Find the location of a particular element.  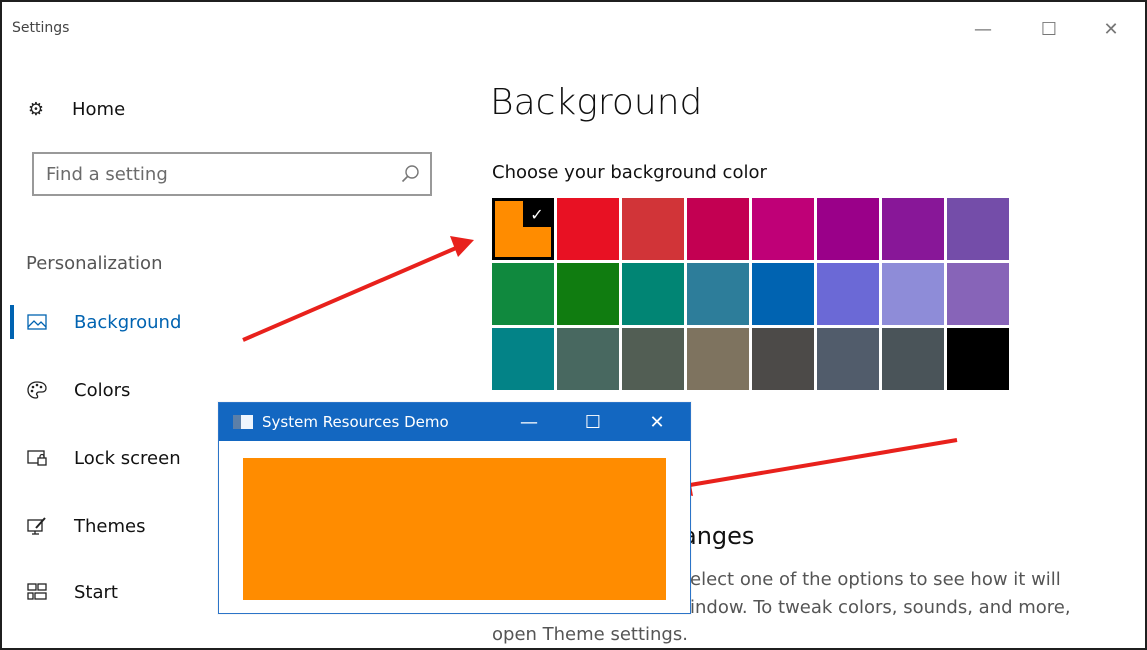

home-label: Home is located at coordinates (99, 109).